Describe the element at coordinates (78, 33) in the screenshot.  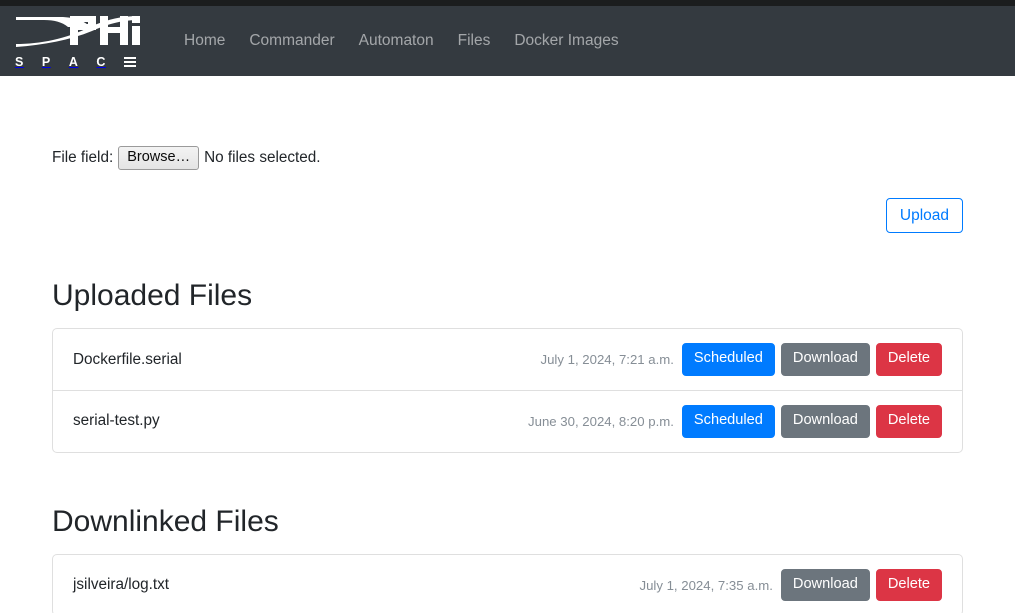
I see `dphi-logo-icon` at that location.